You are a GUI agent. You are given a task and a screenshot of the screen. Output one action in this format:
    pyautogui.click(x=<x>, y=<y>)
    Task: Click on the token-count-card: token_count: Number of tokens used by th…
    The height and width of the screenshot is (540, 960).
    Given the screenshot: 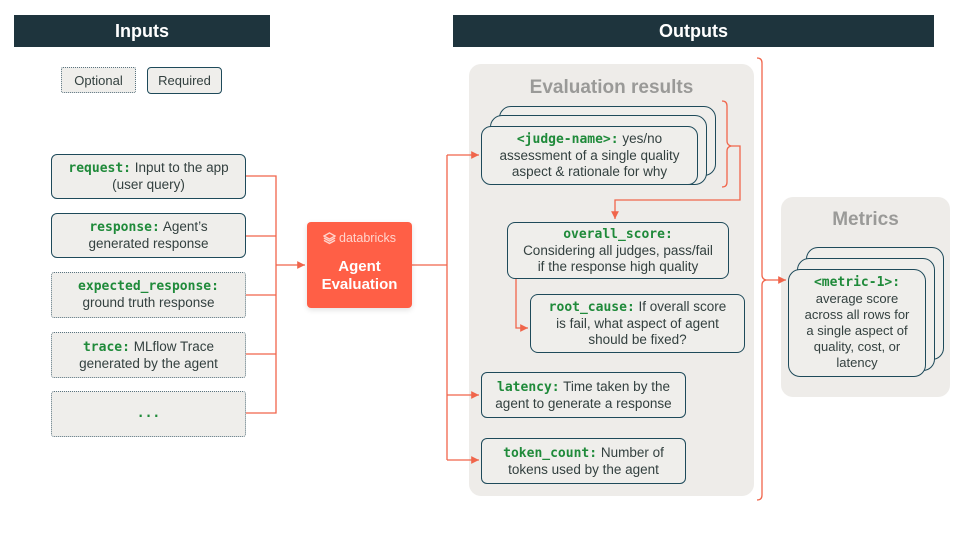 What is the action you would take?
    pyautogui.click(x=583, y=461)
    